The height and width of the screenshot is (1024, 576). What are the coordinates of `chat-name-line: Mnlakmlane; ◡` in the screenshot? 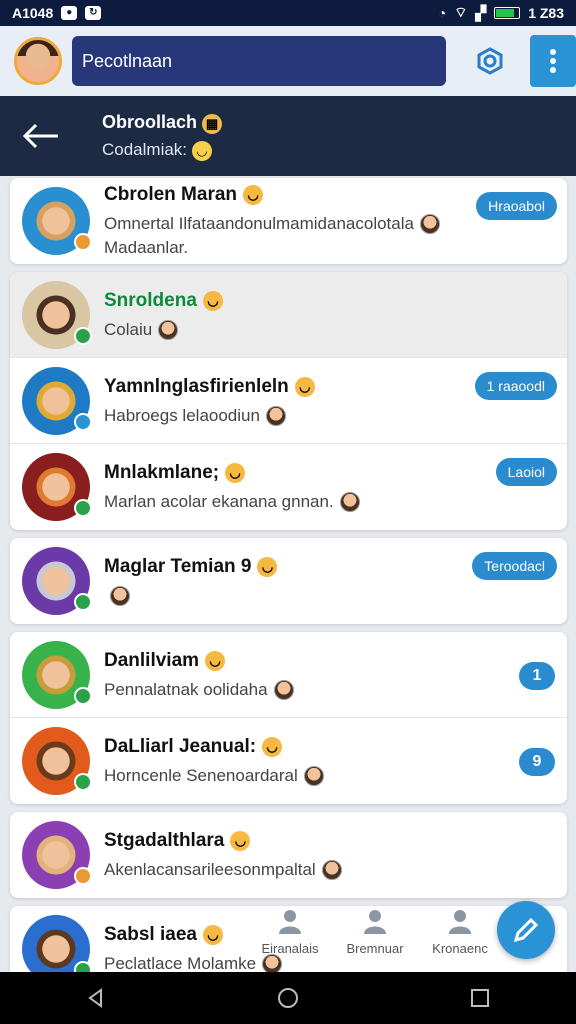 It's located at (289, 473).